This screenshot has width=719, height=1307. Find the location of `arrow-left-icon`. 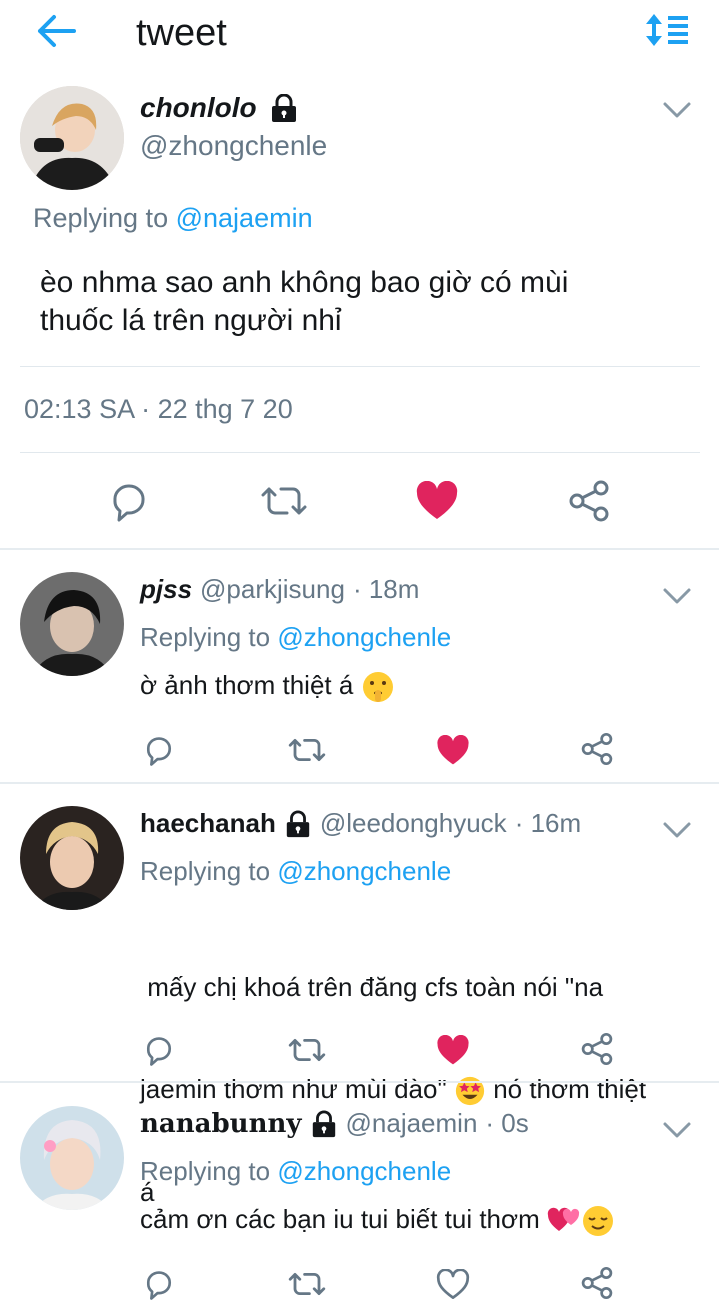

arrow-left-icon is located at coordinates (57, 31).